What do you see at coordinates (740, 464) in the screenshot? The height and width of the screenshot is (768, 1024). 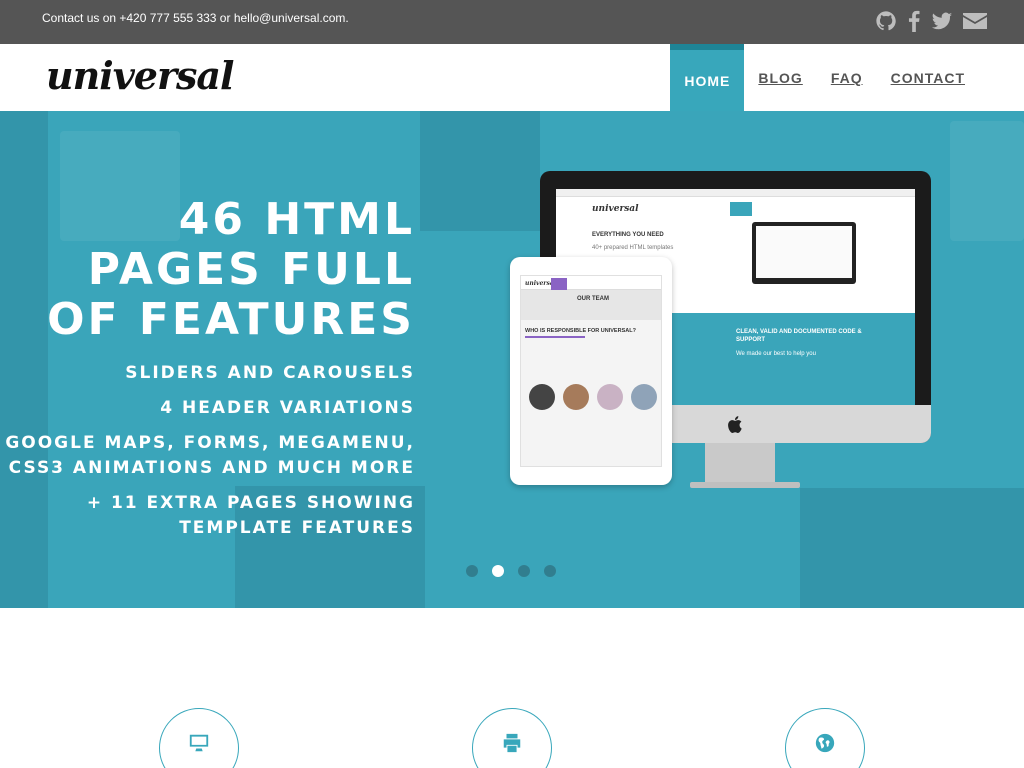 I see `imac-stand` at bounding box center [740, 464].